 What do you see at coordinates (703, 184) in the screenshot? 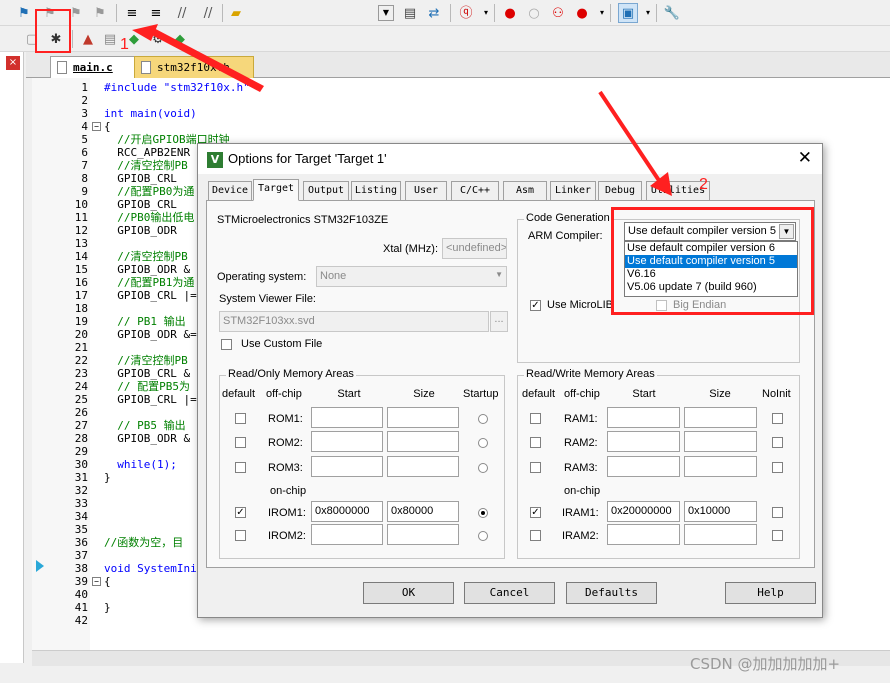
I see `annotation-step2: 2` at bounding box center [703, 184].